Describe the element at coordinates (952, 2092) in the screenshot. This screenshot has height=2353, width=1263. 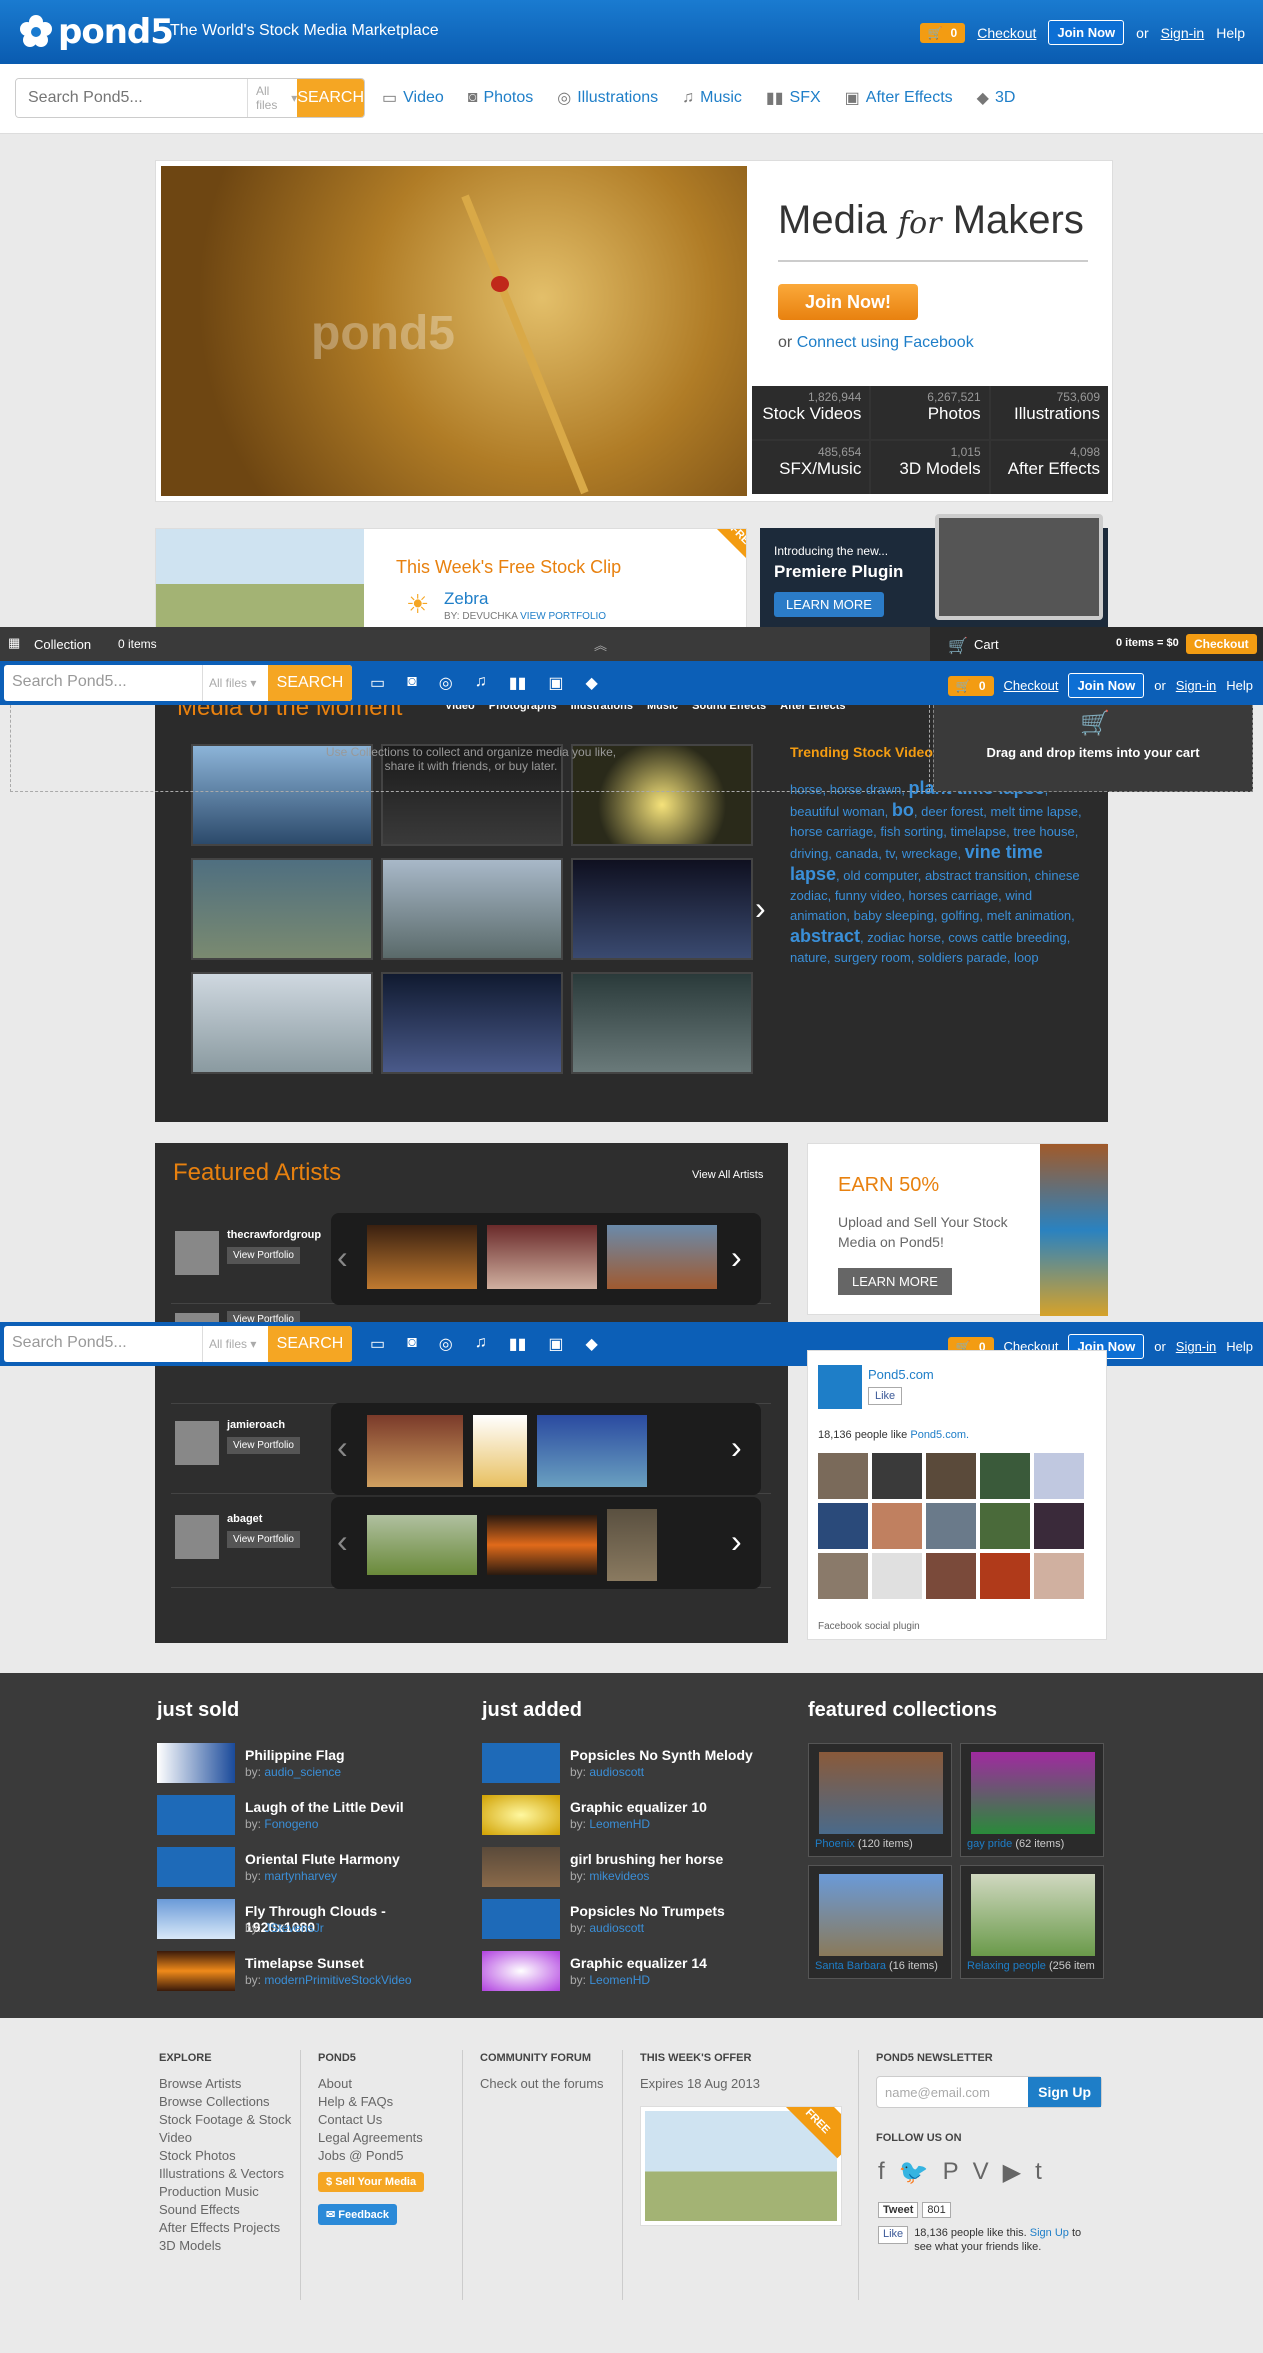
I see `newsletter-email-input: name@email.com` at that location.